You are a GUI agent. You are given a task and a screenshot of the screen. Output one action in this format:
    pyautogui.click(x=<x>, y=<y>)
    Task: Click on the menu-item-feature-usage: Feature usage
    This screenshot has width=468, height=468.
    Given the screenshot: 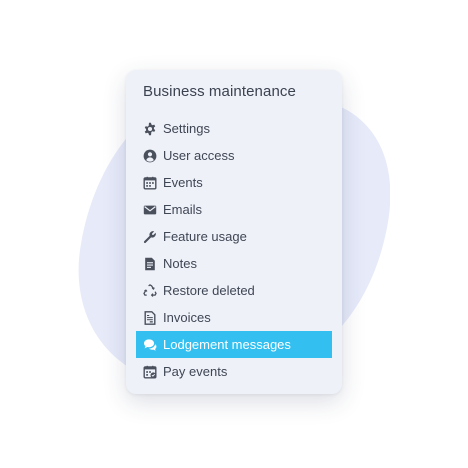 What is the action you would take?
    pyautogui.click(x=234, y=236)
    